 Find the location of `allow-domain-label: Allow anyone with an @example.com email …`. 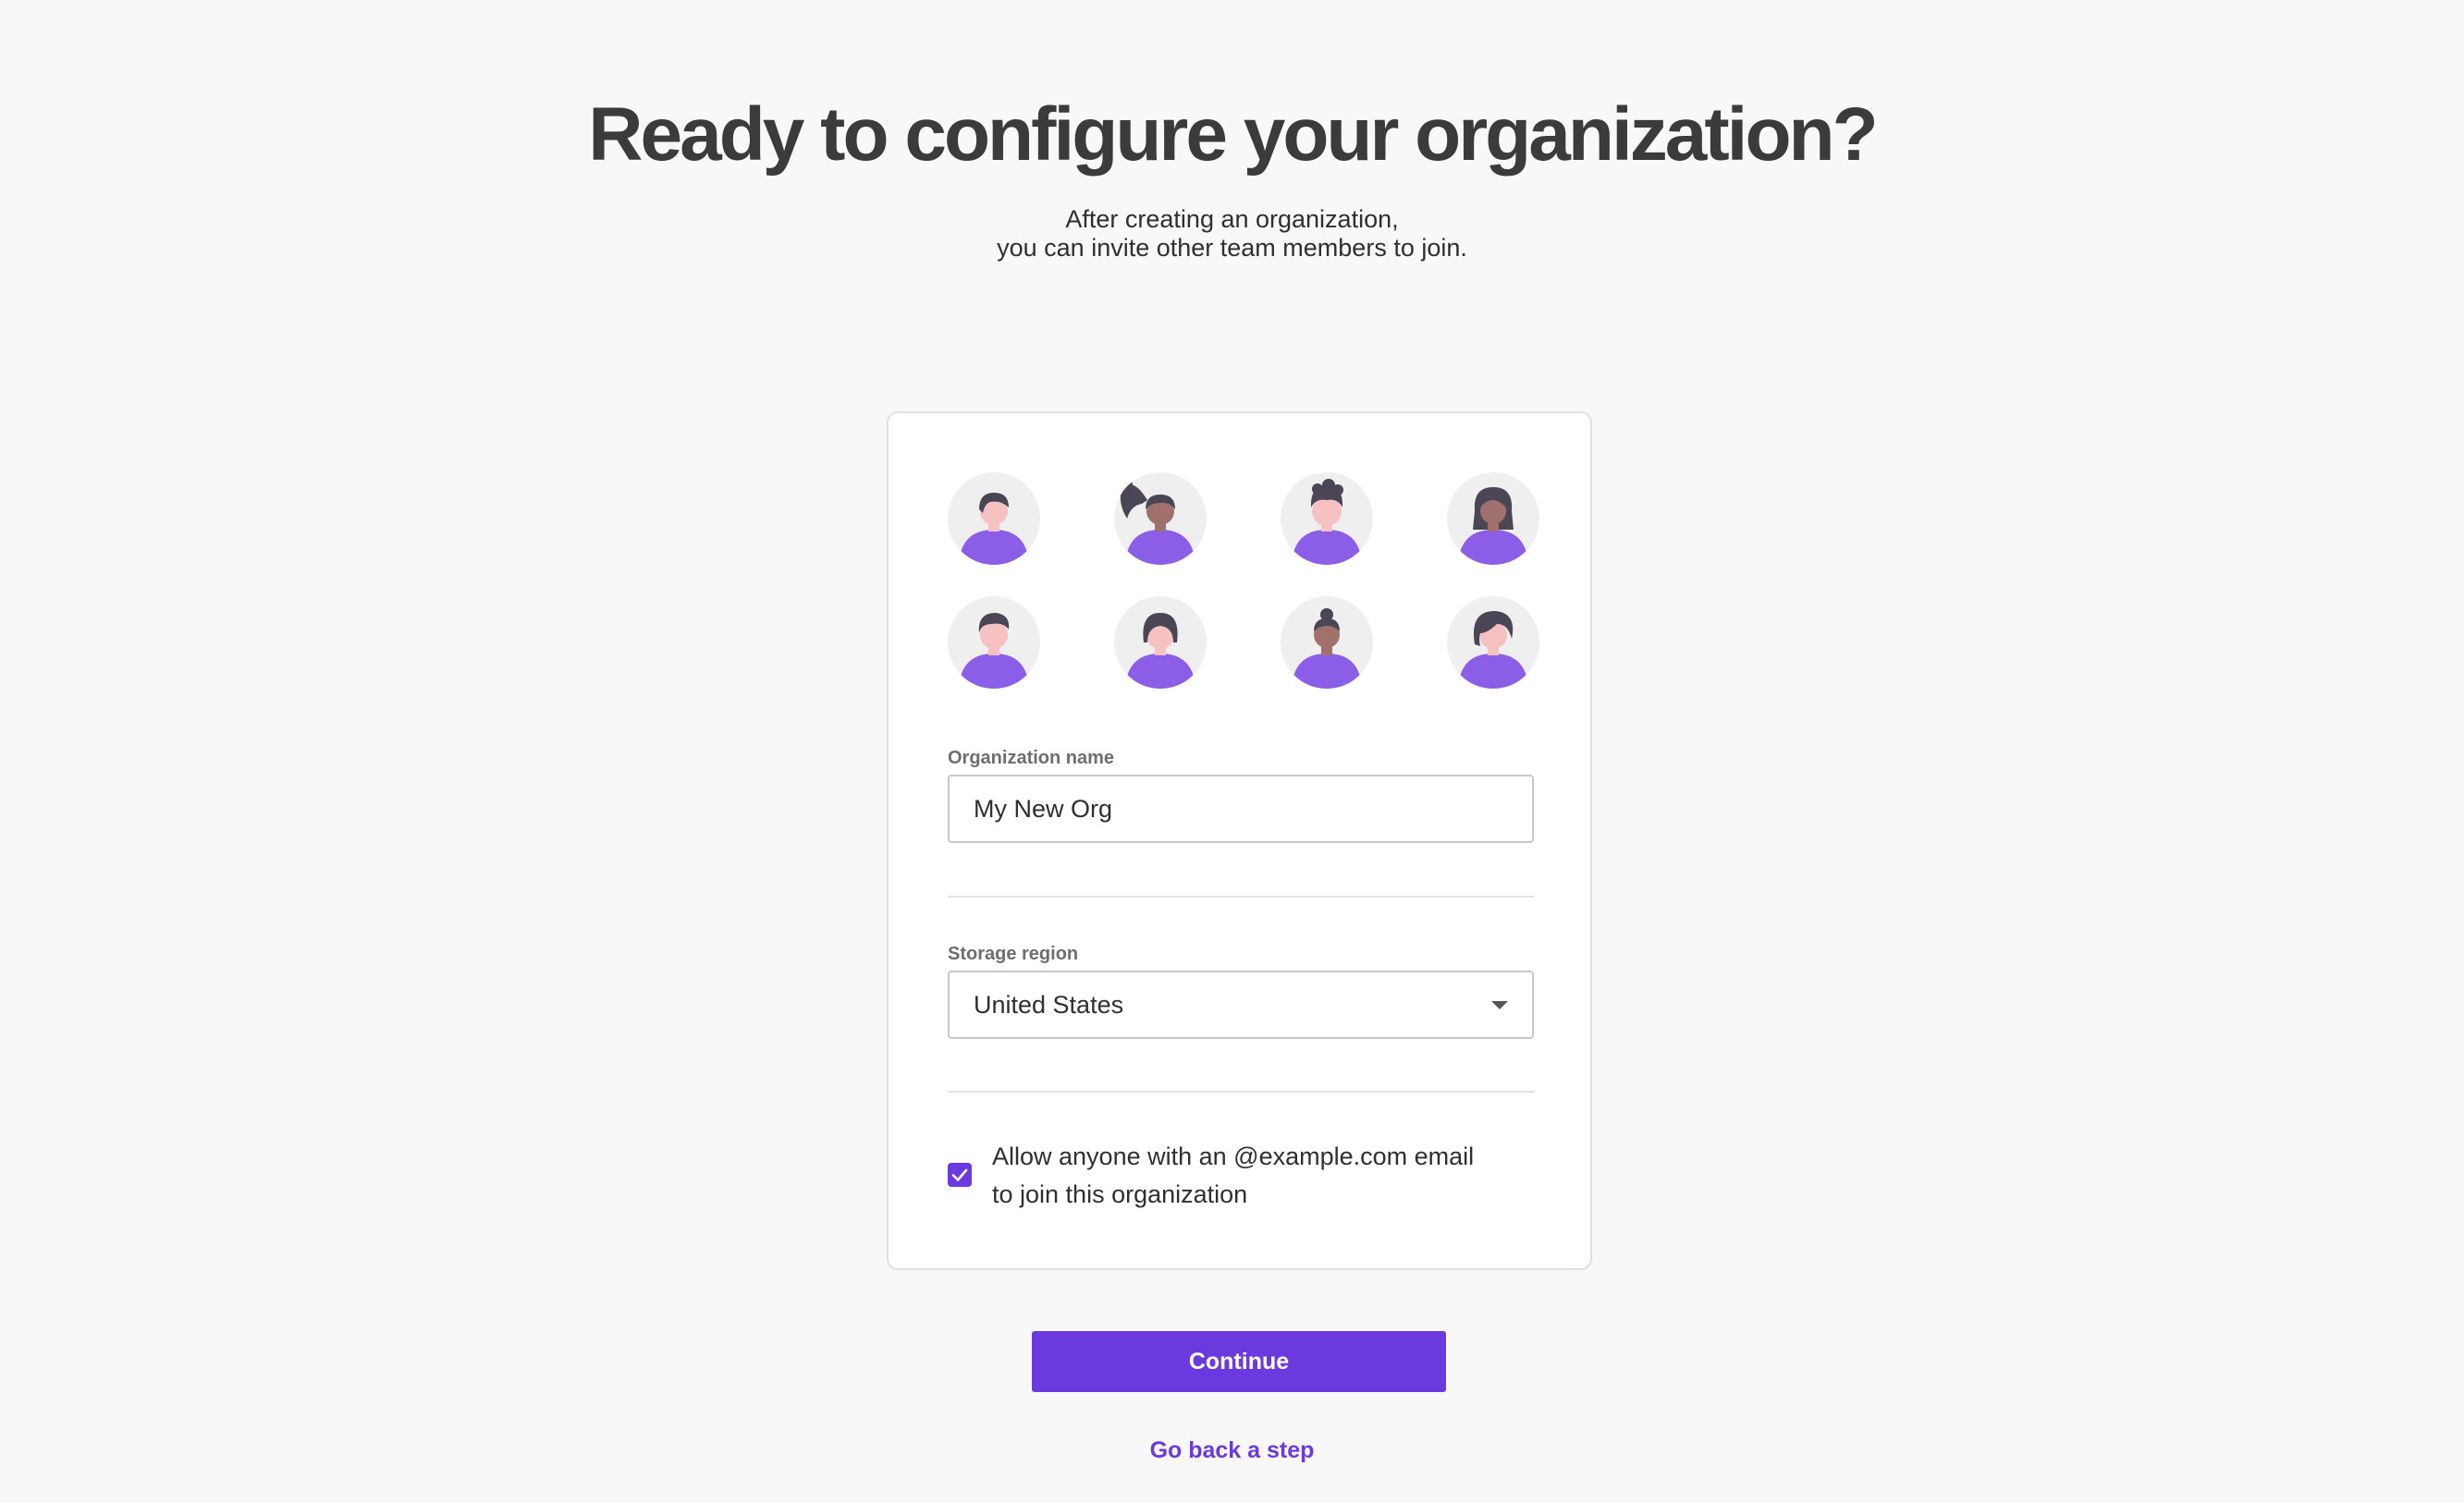

allow-domain-label: Allow anyone with an @example.com email … is located at coordinates (1251, 1176).